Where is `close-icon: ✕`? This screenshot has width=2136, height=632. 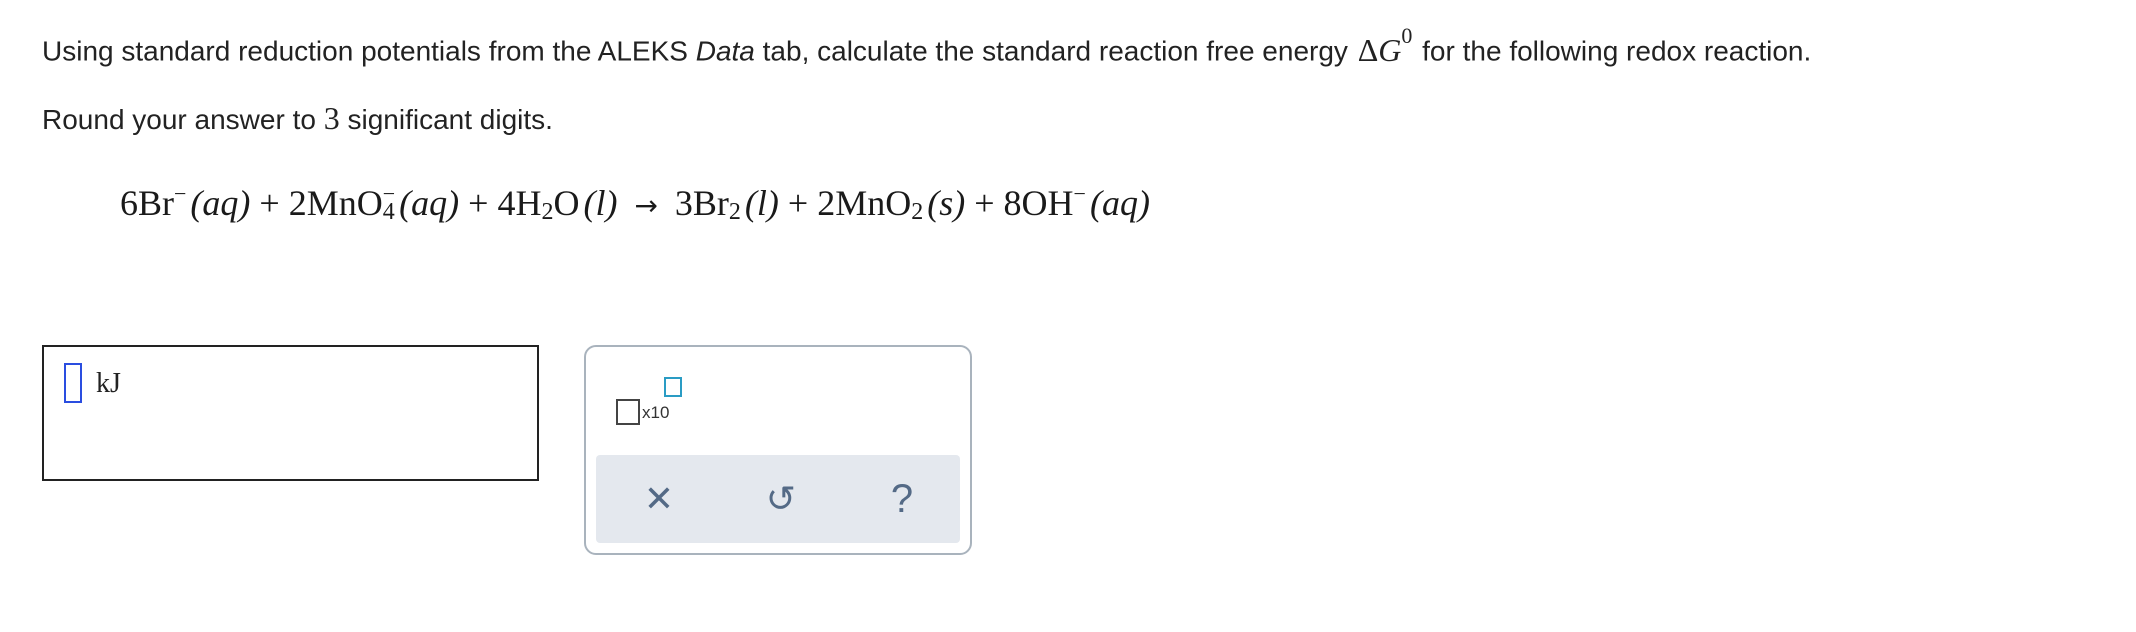
close-icon: ✕ is located at coordinates (659, 498).